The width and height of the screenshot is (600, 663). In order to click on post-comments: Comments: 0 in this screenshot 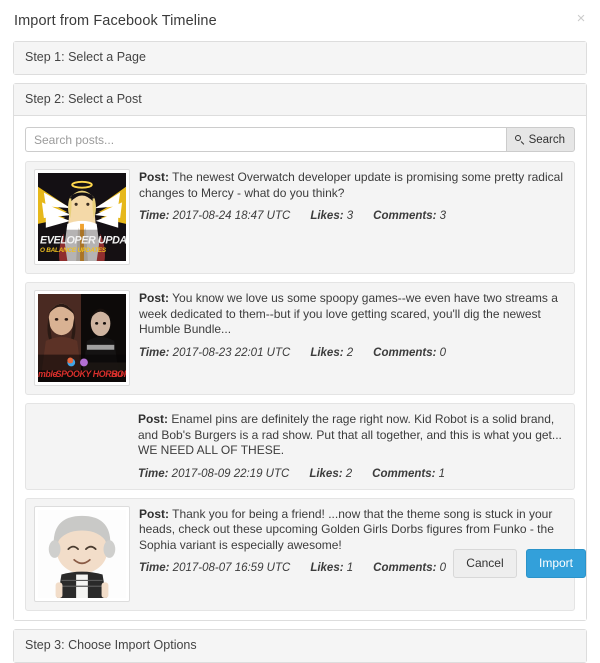, I will do `click(409, 353)`.